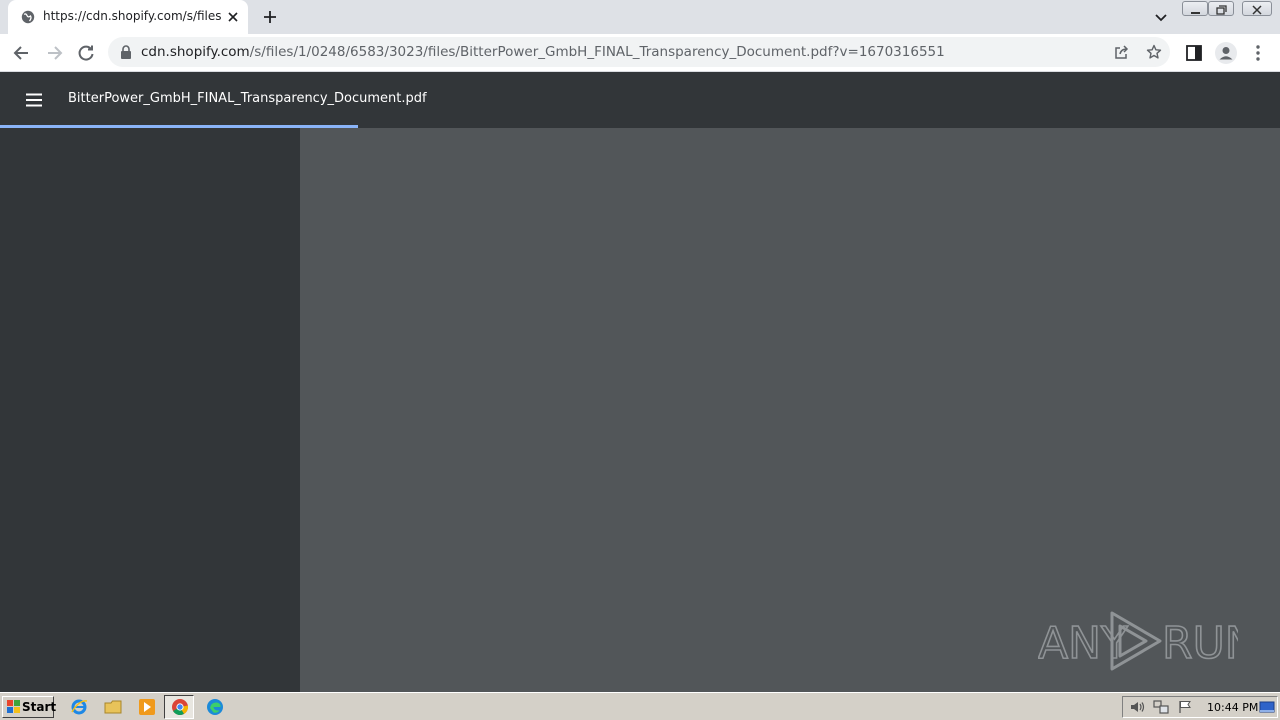 The image size is (1280, 720). I want to click on restore-icon, so click(1221, 10).